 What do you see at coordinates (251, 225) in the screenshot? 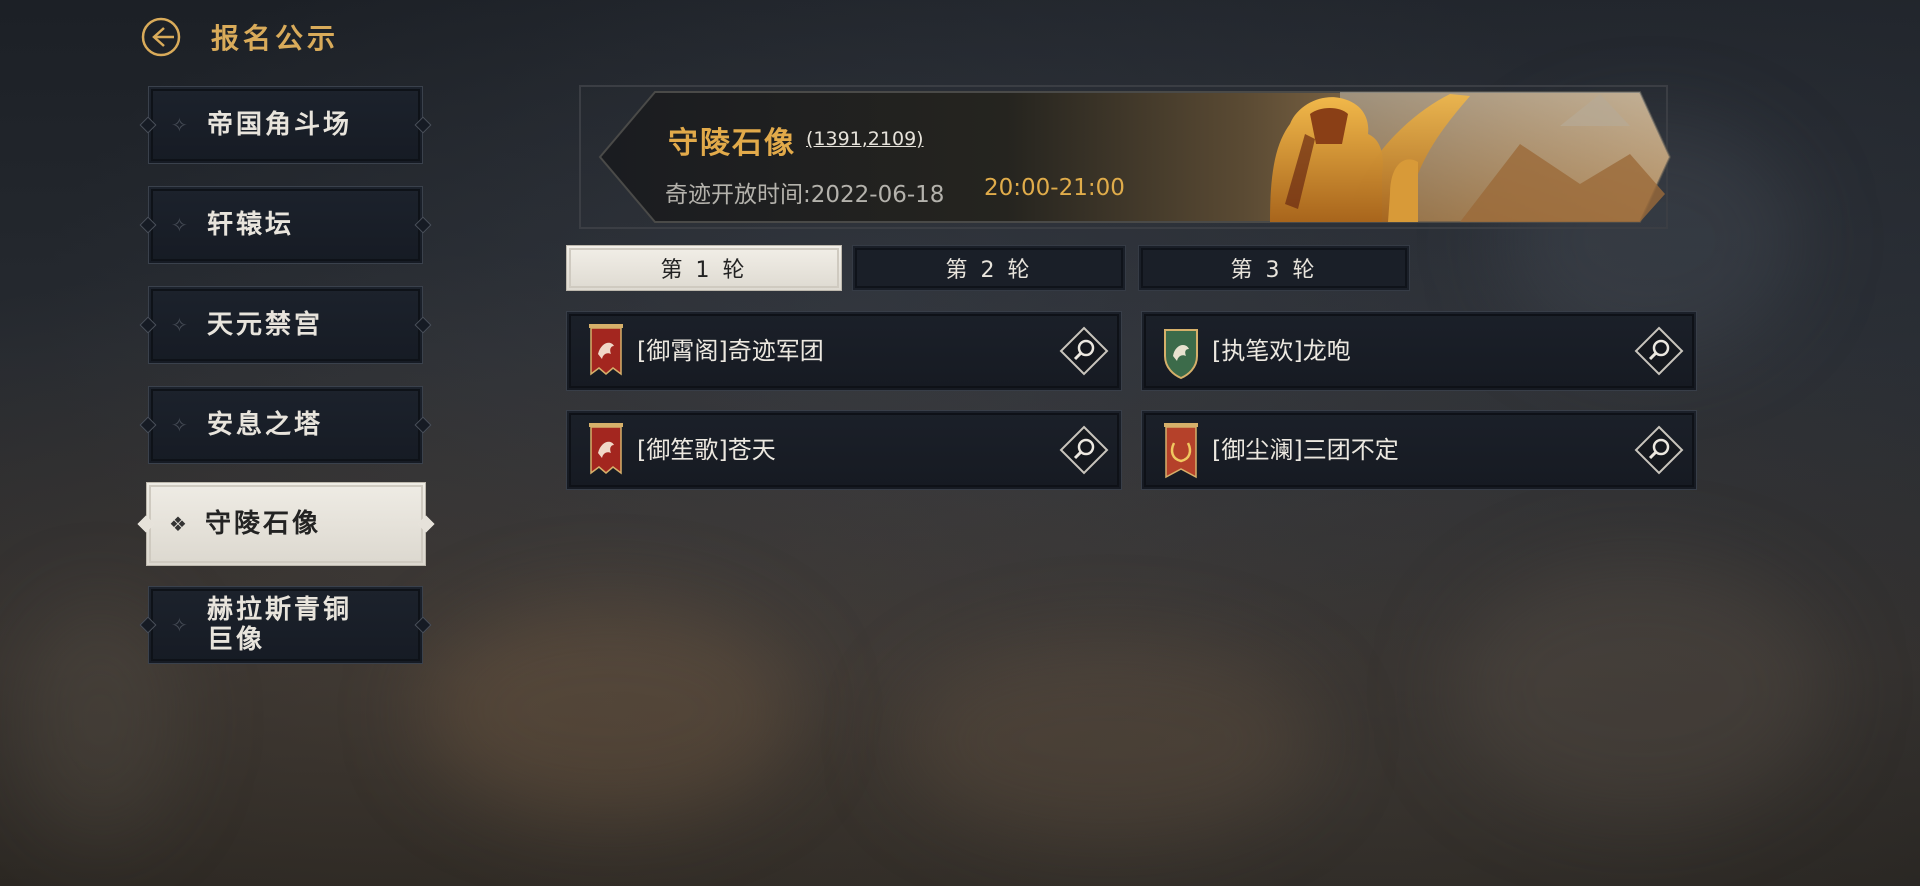
I see `sidebar-item-label: 轩辕坛` at bounding box center [251, 225].